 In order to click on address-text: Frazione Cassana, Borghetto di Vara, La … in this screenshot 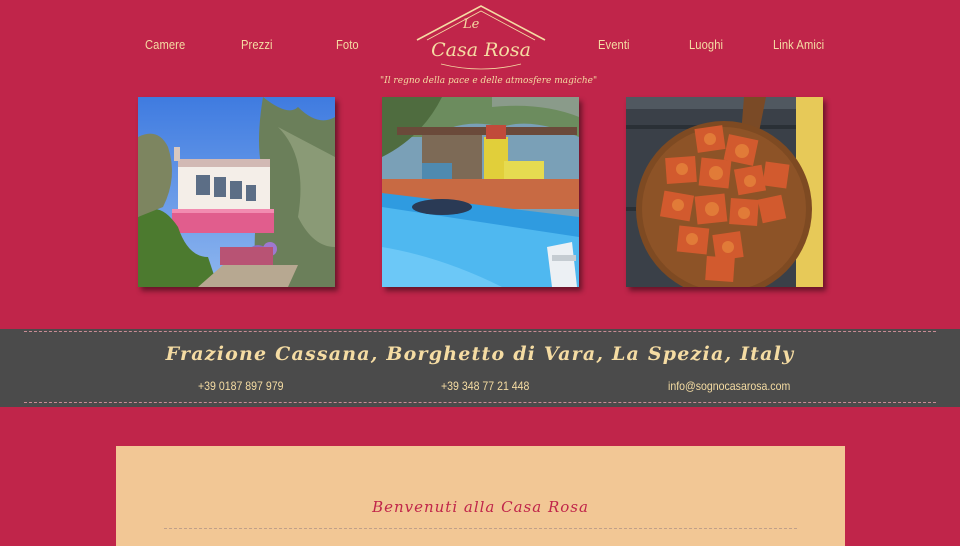, I will do `click(480, 354)`.